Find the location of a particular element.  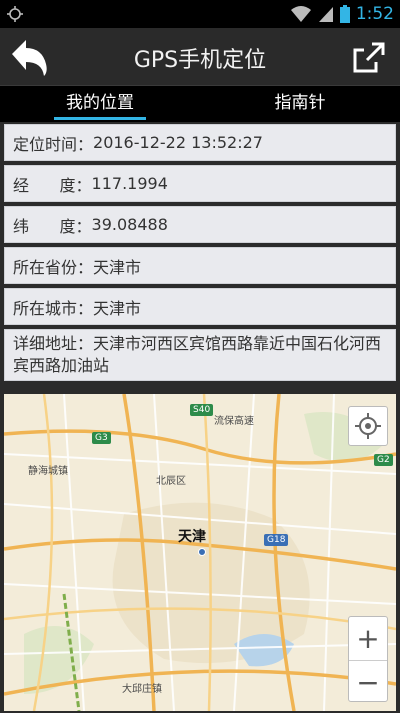

row-locate-time: 定位时间： 2016-12-22 13:52:27 is located at coordinates (200, 142).